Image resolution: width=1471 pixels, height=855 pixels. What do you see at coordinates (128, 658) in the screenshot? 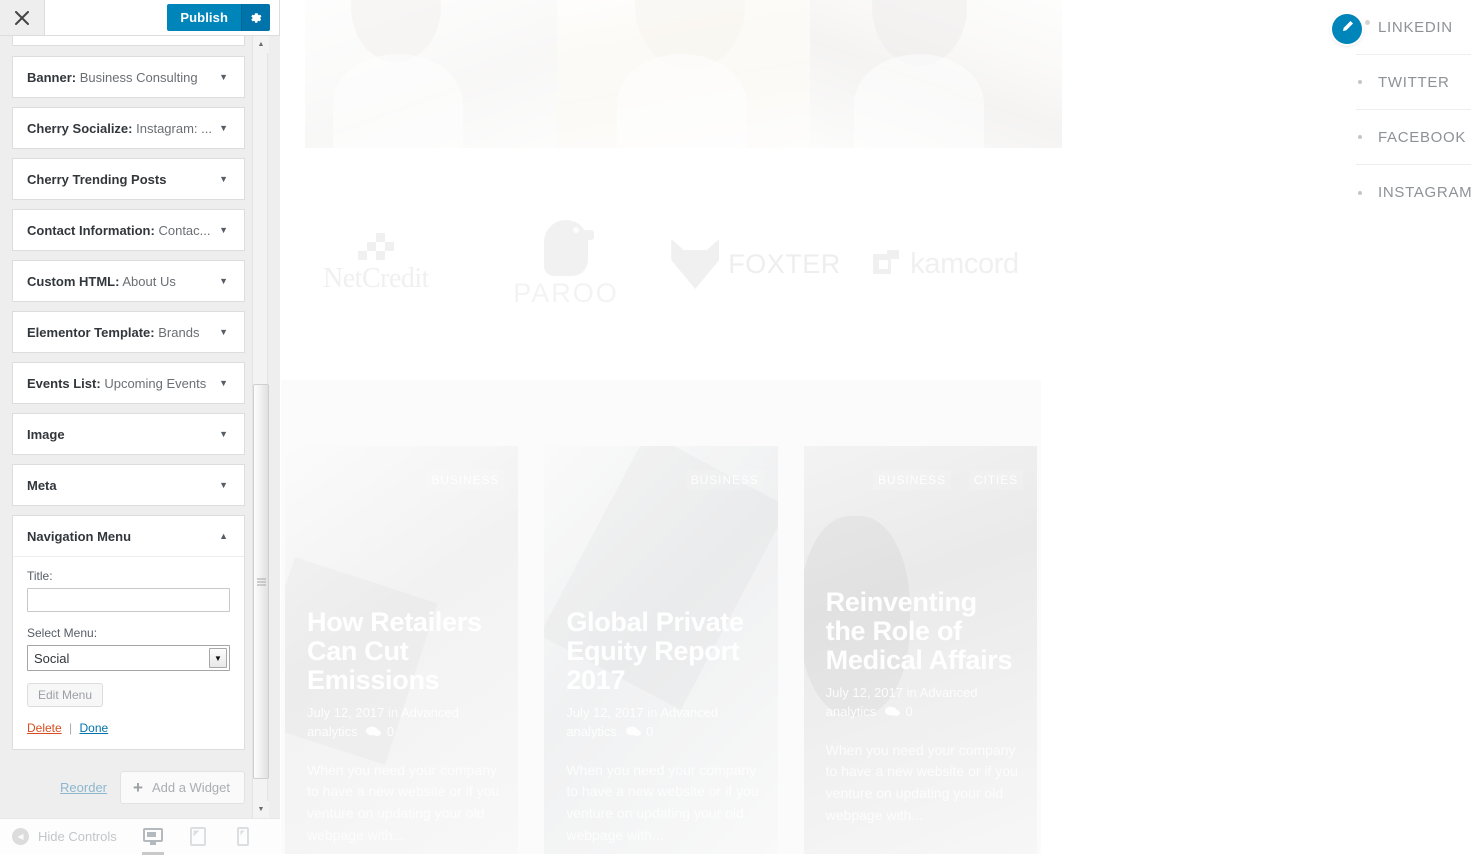
I see `select-menu-dropdown: Social ▼` at bounding box center [128, 658].